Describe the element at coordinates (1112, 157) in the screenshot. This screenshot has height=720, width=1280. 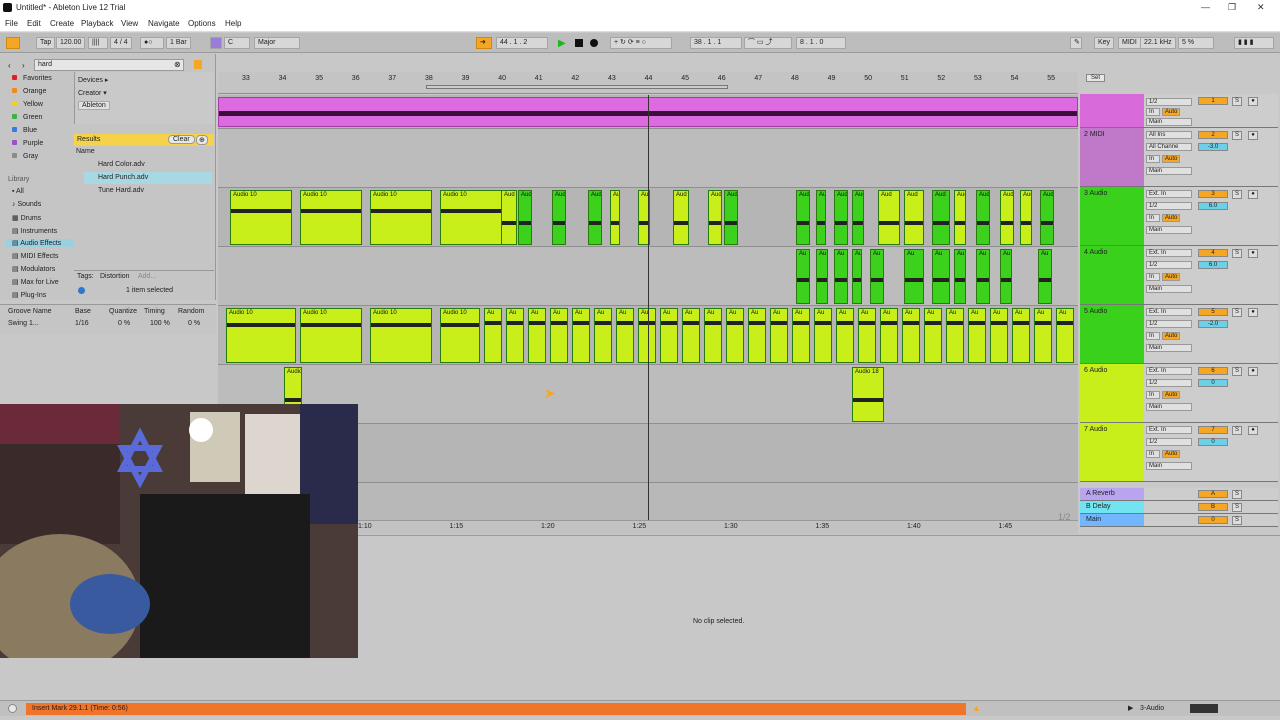
I see `track-name: 2 MIDI` at that location.